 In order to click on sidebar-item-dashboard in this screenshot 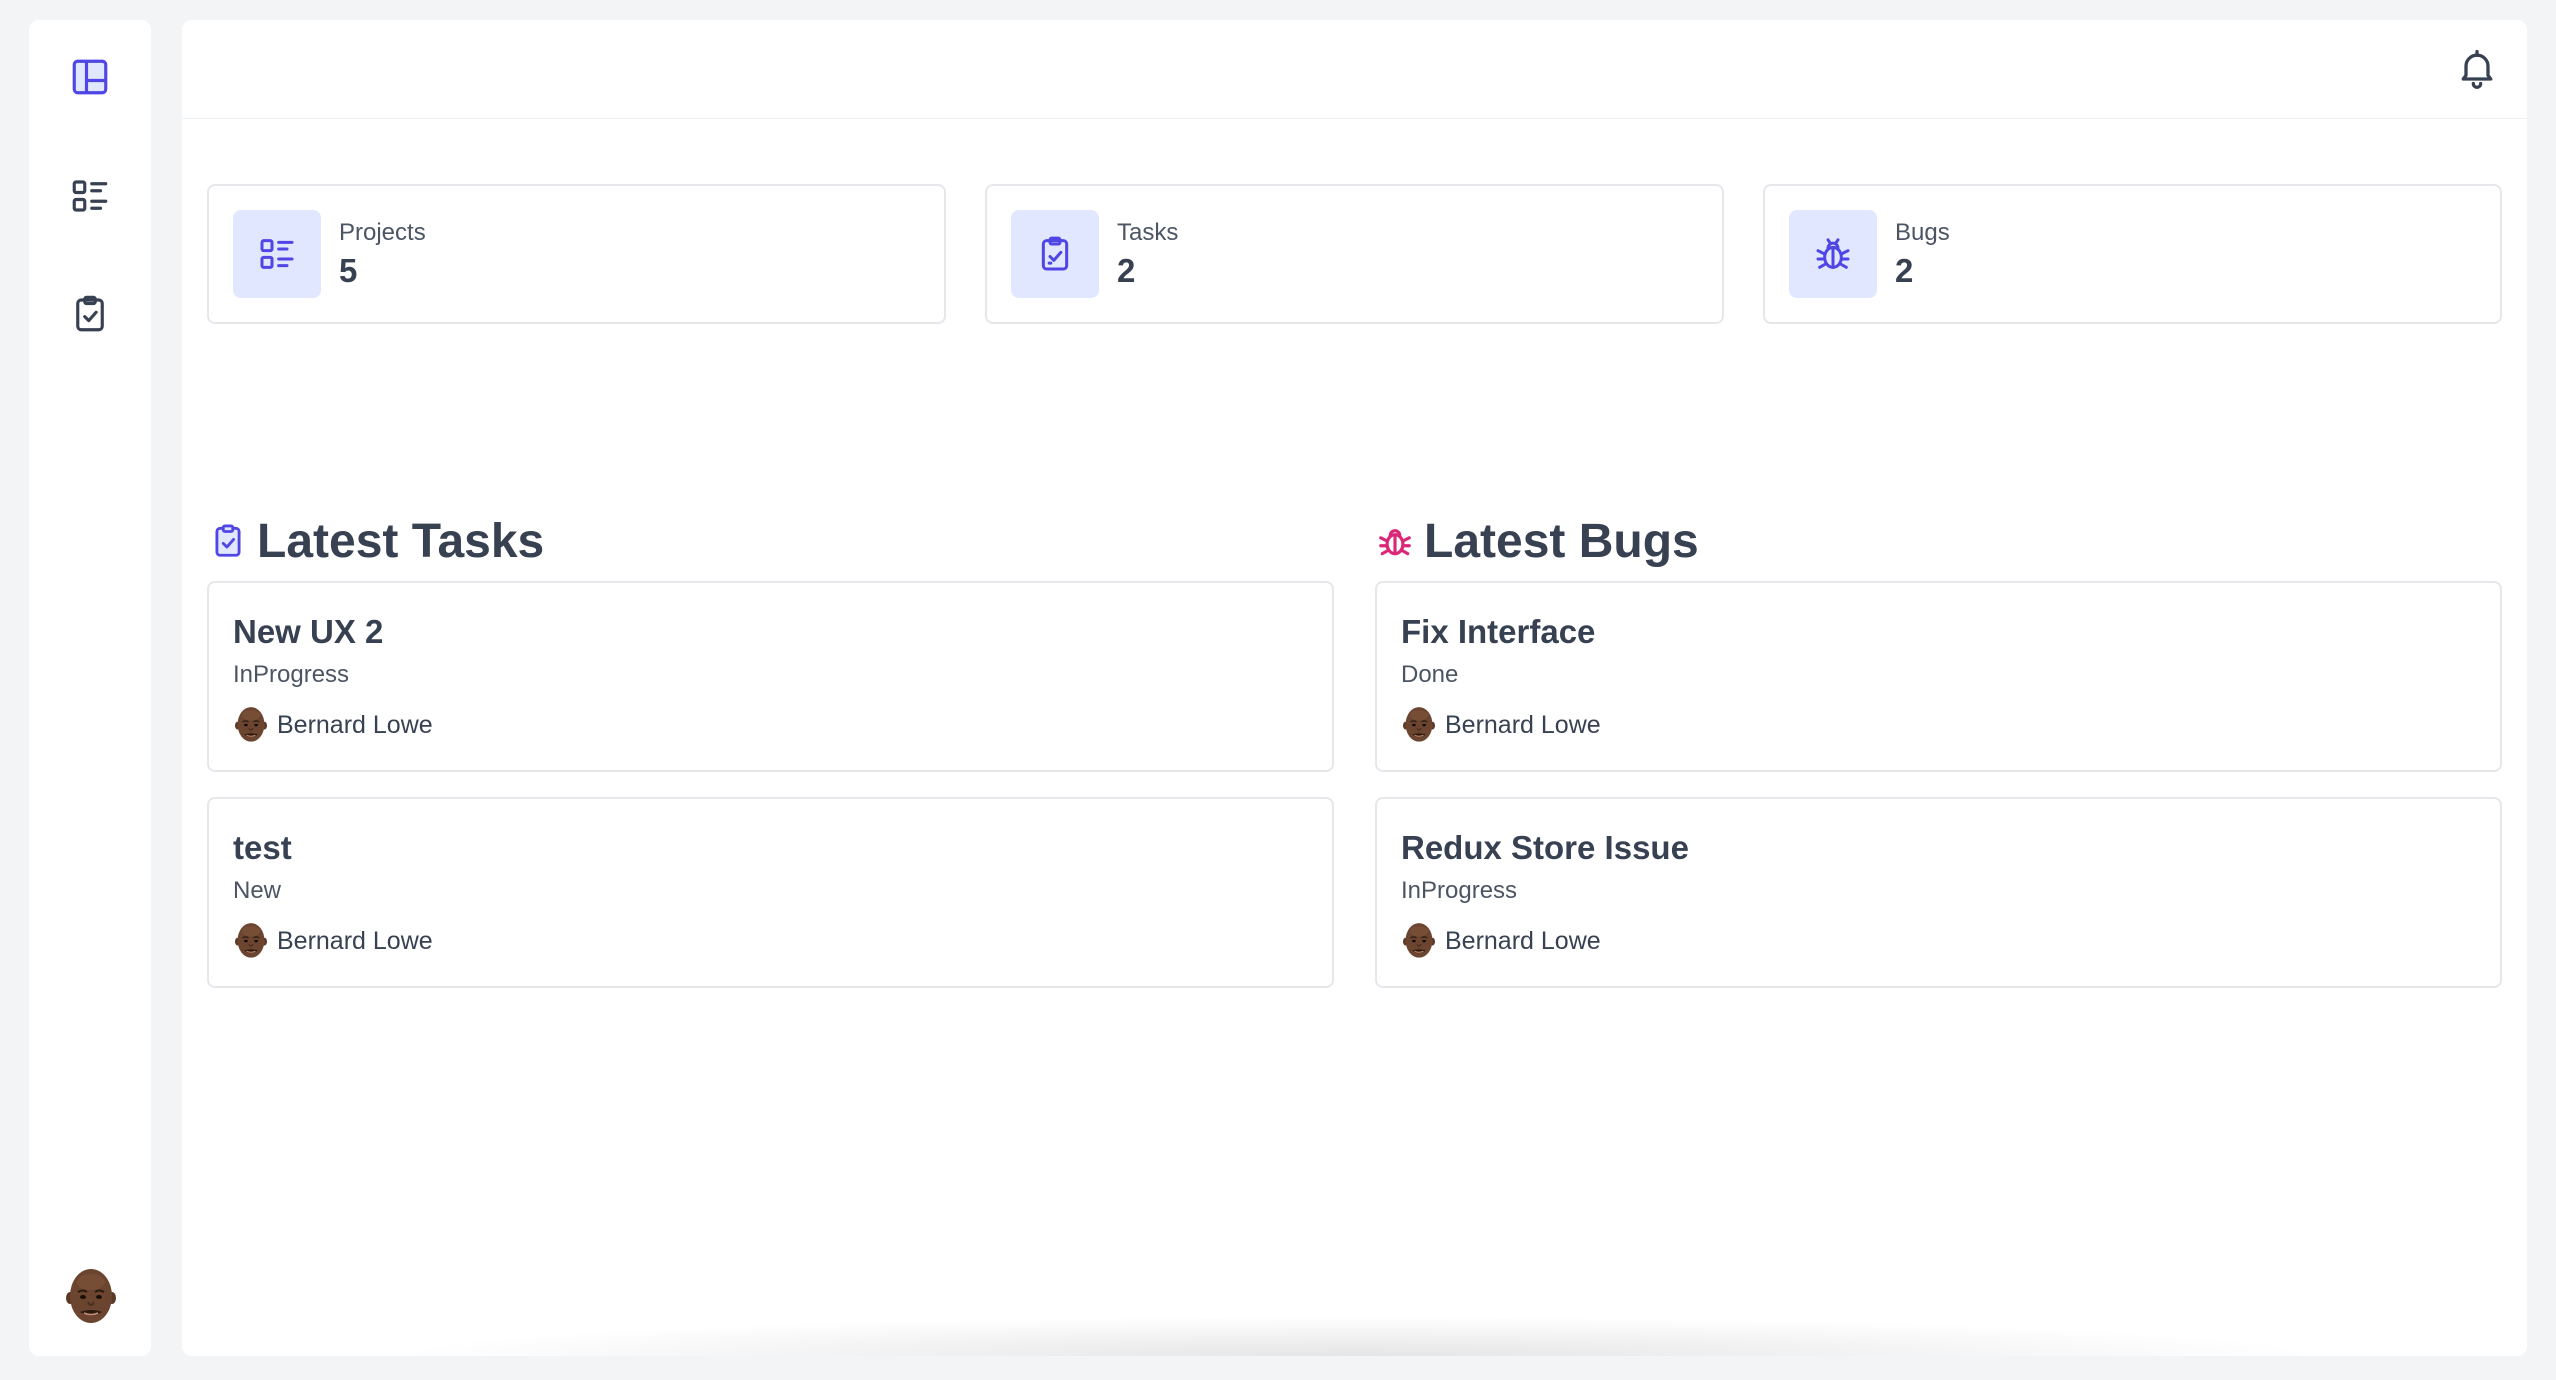, I will do `click(90, 77)`.